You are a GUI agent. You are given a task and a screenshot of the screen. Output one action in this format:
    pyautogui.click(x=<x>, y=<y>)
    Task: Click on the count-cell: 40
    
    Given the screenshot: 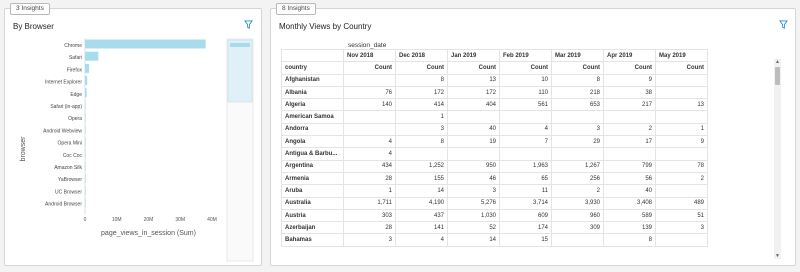 What is the action you would take?
    pyautogui.click(x=473, y=129)
    